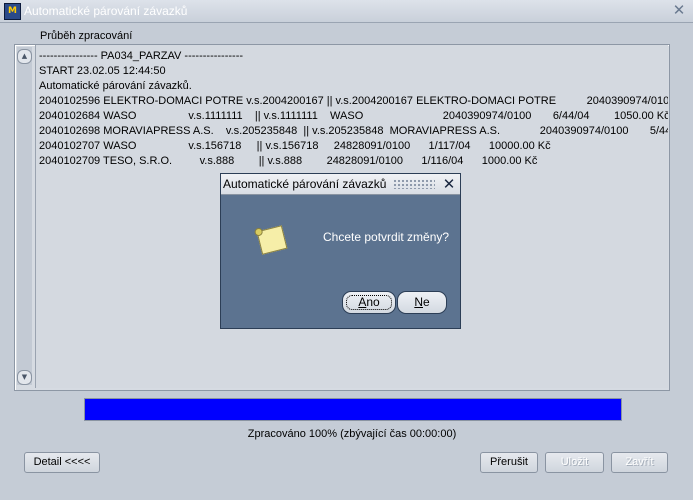  Describe the element at coordinates (418, 302) in the screenshot. I see `no-mnemonic: N` at that location.